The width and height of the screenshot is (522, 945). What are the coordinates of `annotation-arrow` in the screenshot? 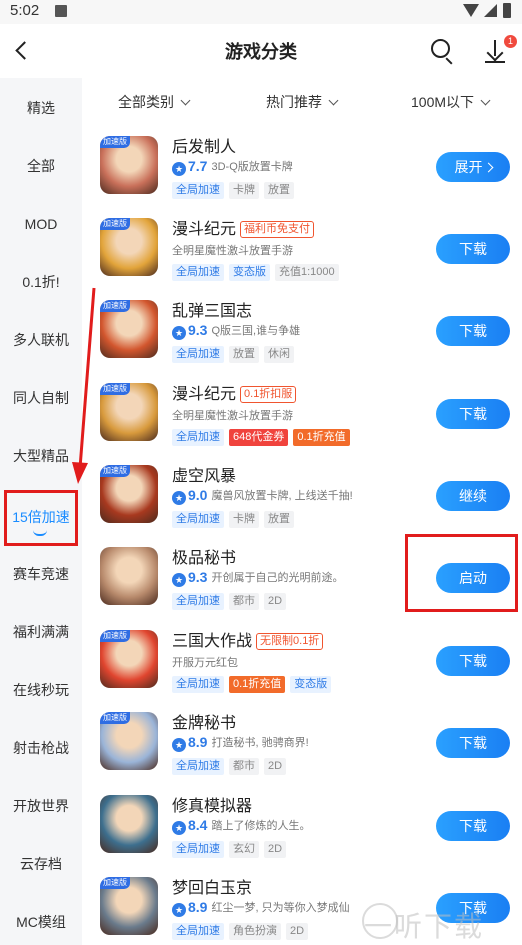 It's located at (84, 385).